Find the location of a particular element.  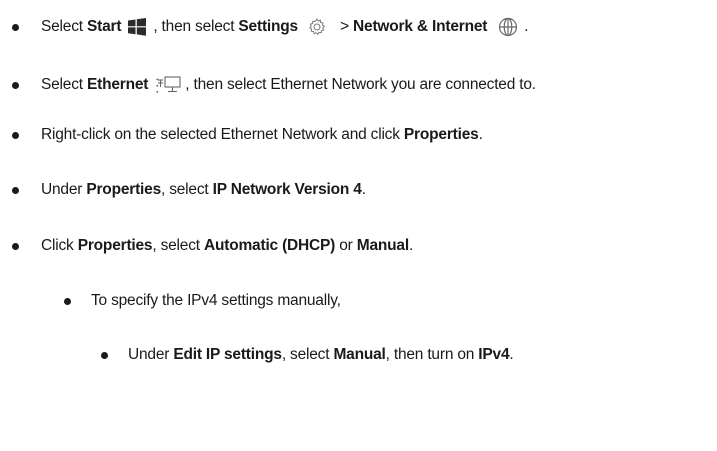

substep-7-text-3: , then turn on is located at coordinates (432, 354).